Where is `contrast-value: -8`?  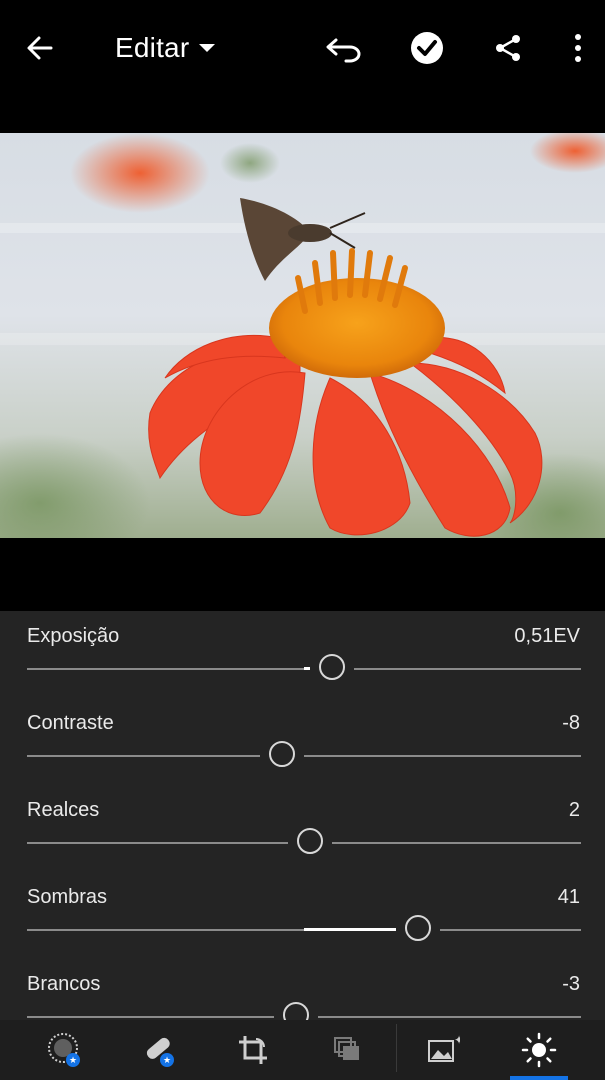 contrast-value: -8 is located at coordinates (571, 723).